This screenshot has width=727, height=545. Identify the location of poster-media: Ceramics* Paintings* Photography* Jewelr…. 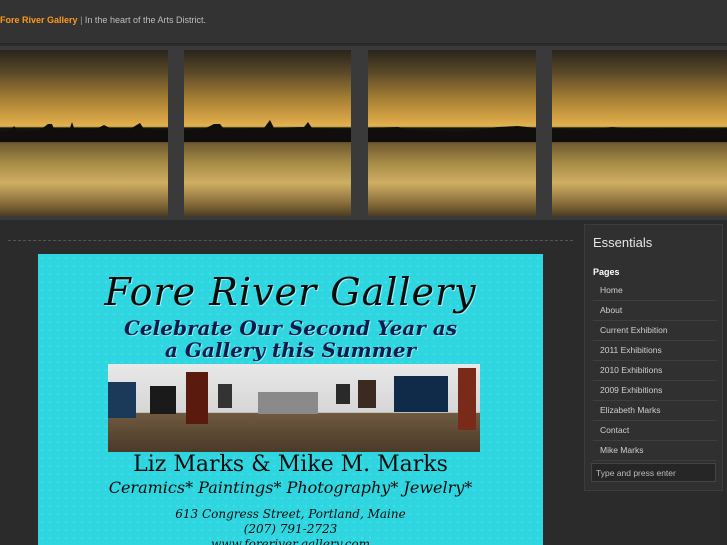
(290, 487).